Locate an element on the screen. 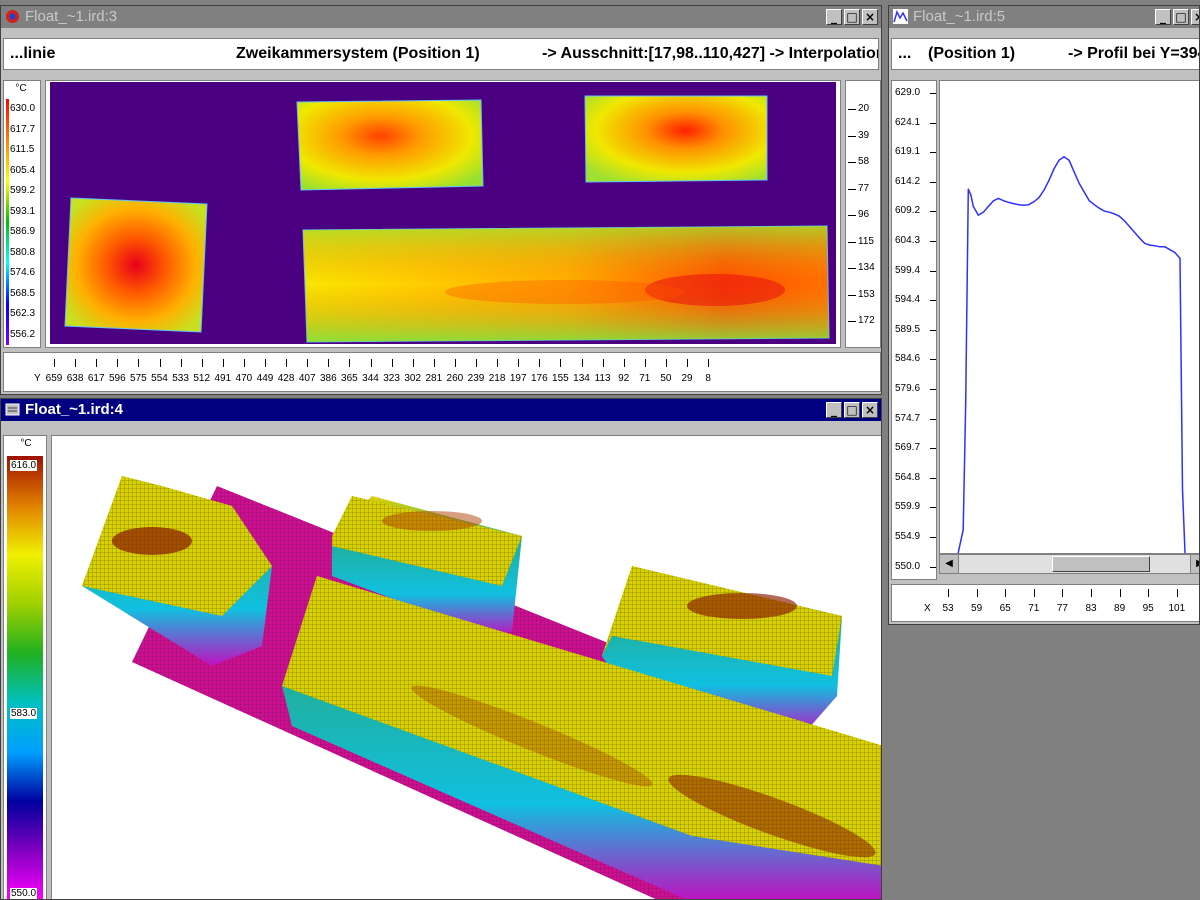 This screenshot has width=1200, height=900. tick-label: 281 is located at coordinates (434, 378).